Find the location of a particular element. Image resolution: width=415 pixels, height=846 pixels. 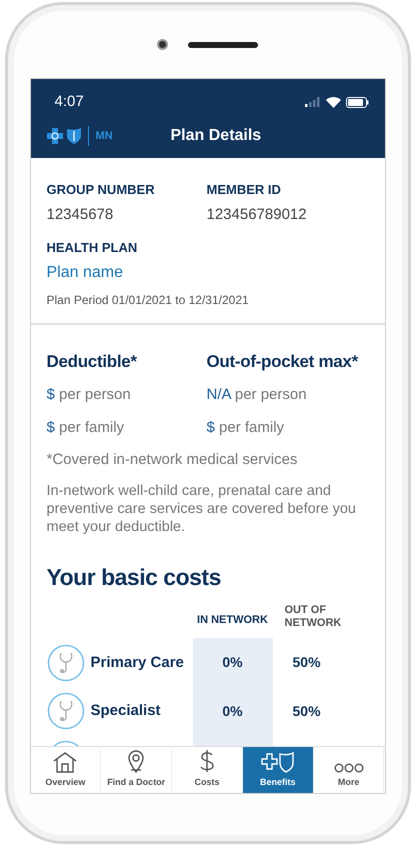

coverage-note: In-network well-child care, prenatal care and preventive care services are covered before you meet your deductible. is located at coordinates (201, 509).